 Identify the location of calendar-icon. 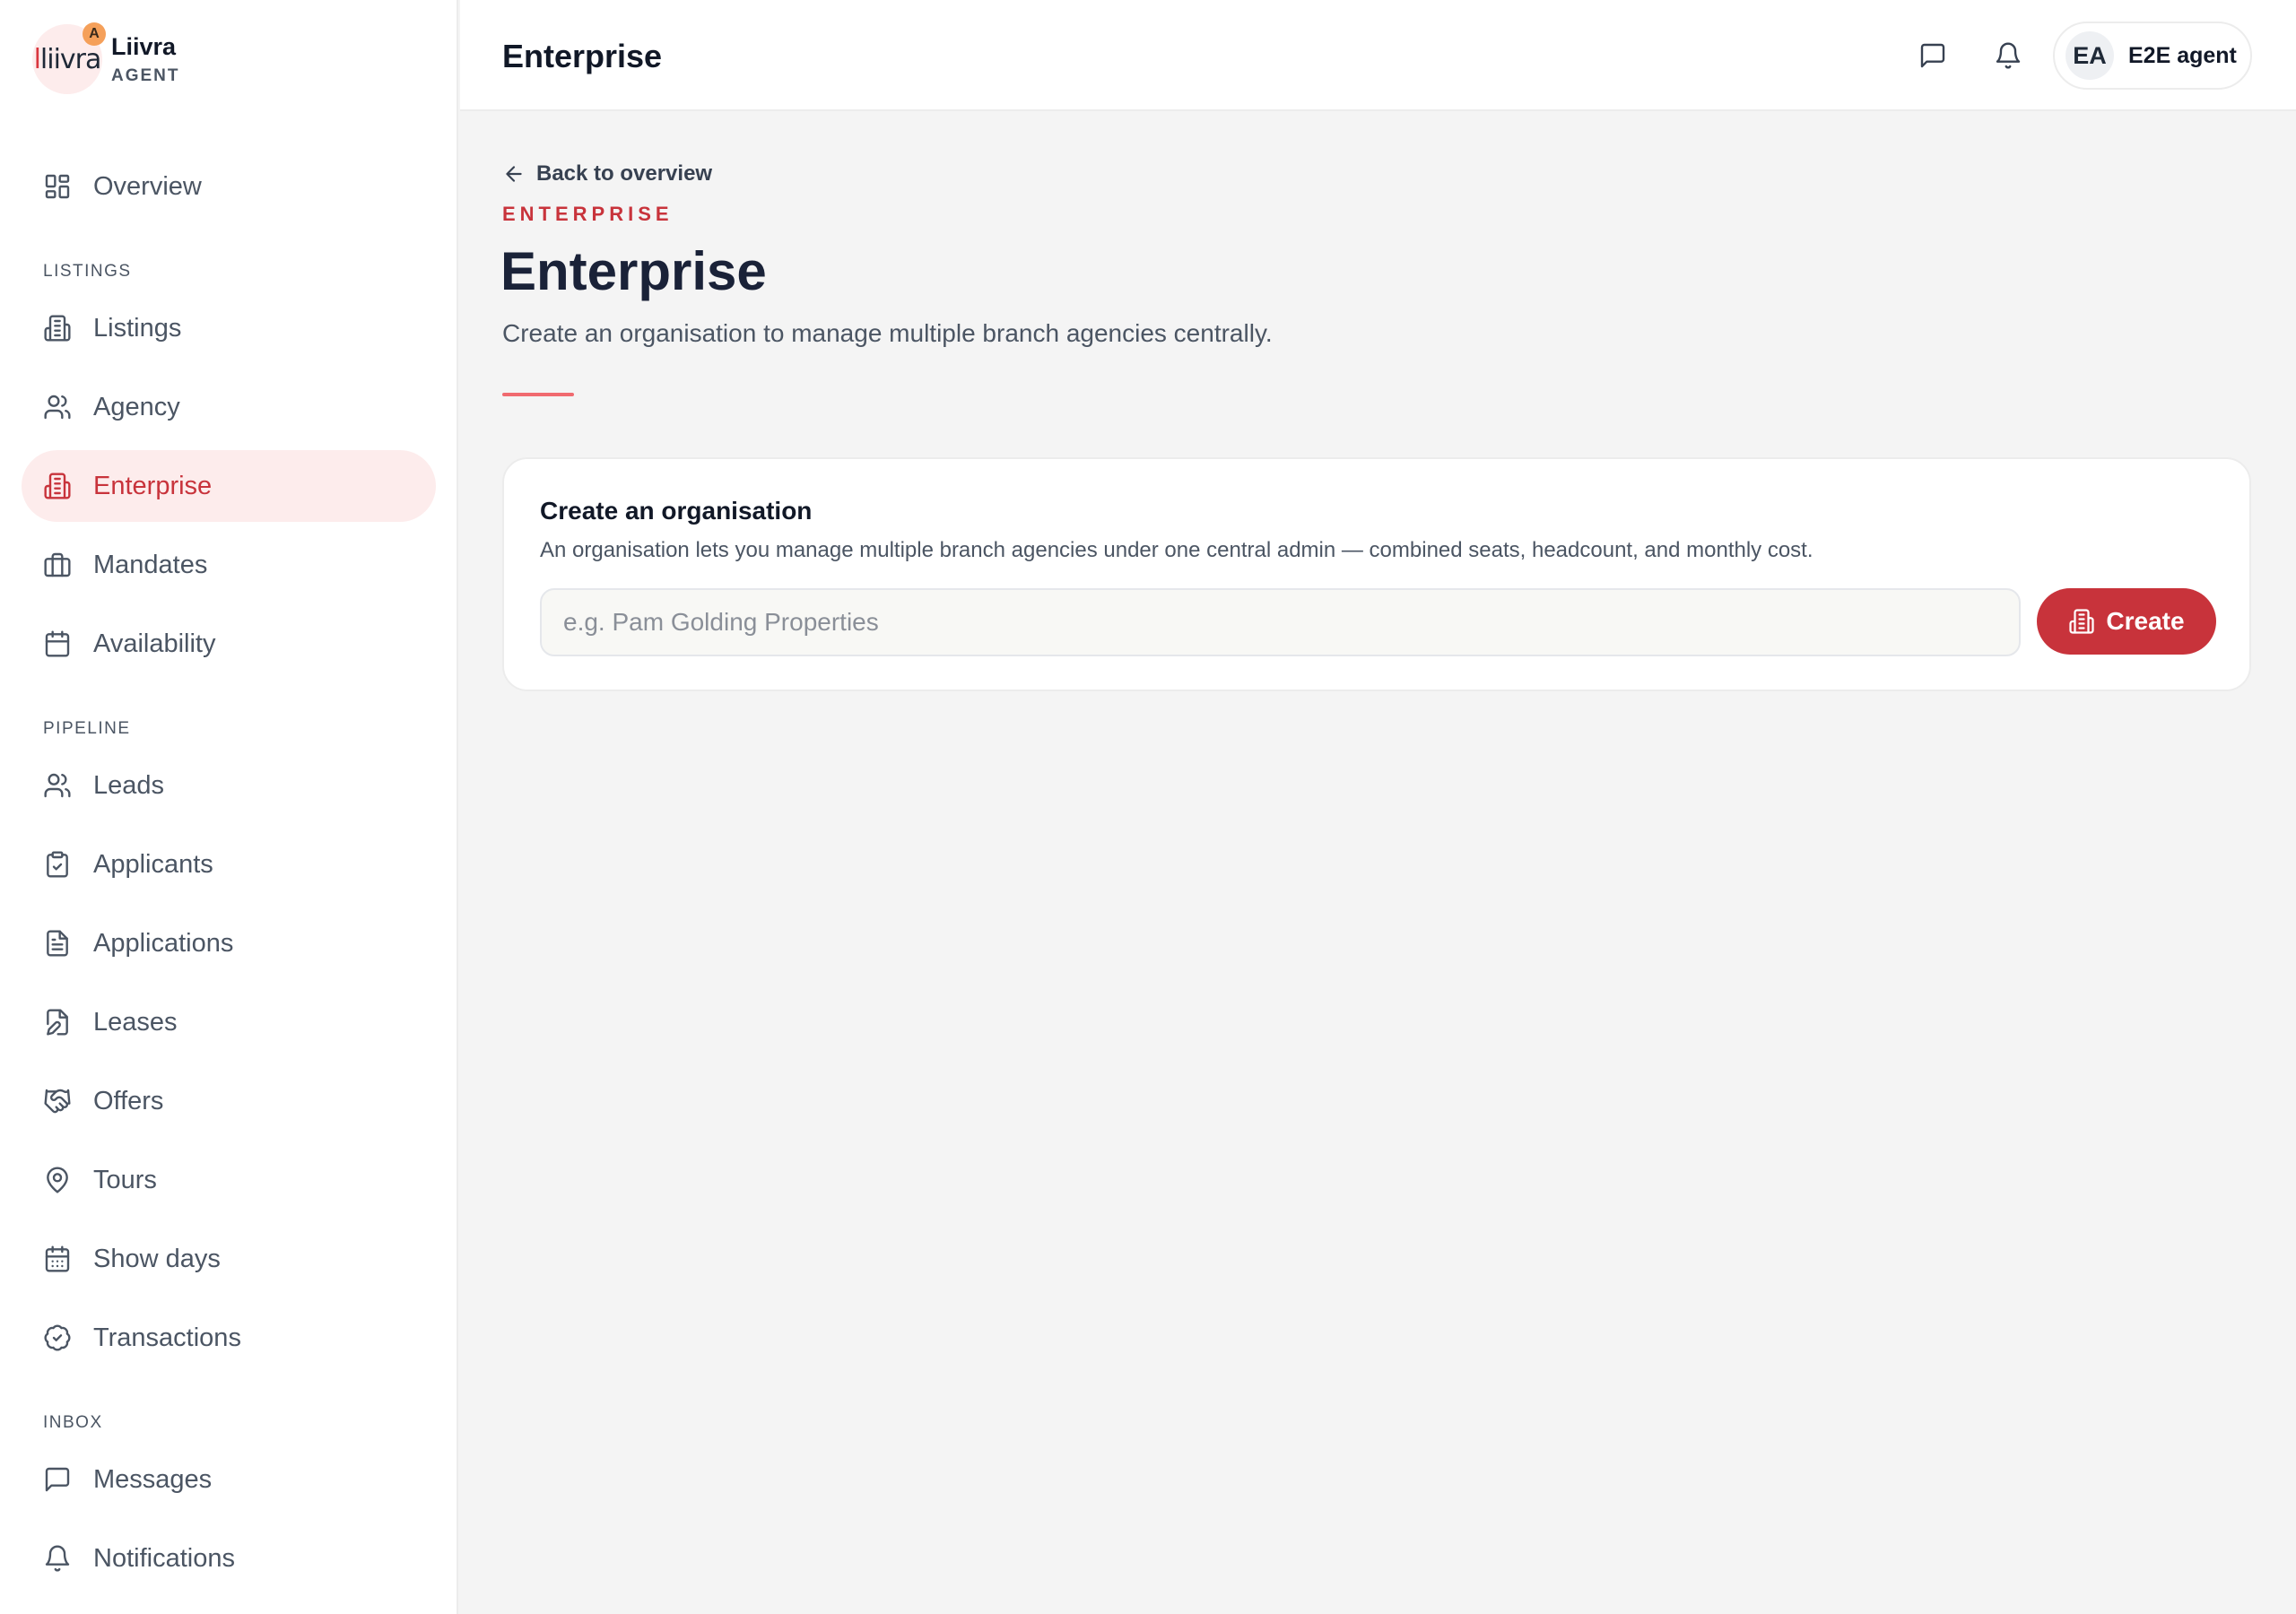
(57, 643).